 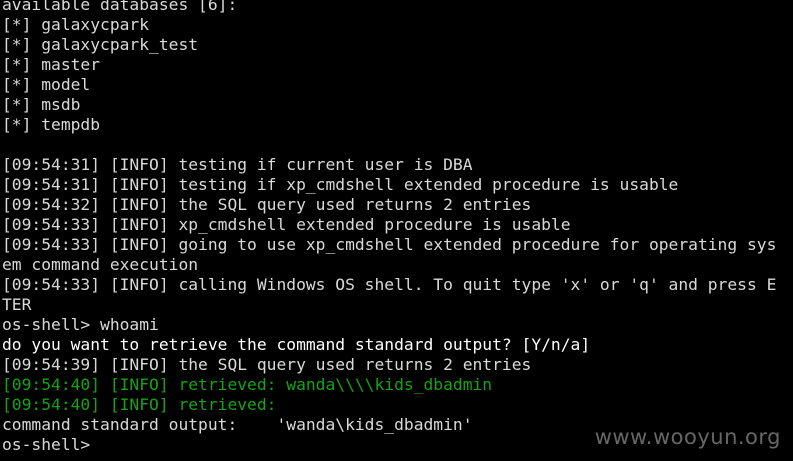 I want to click on terminal-line: [*] galaxycpark_test, so click(x=100, y=44).